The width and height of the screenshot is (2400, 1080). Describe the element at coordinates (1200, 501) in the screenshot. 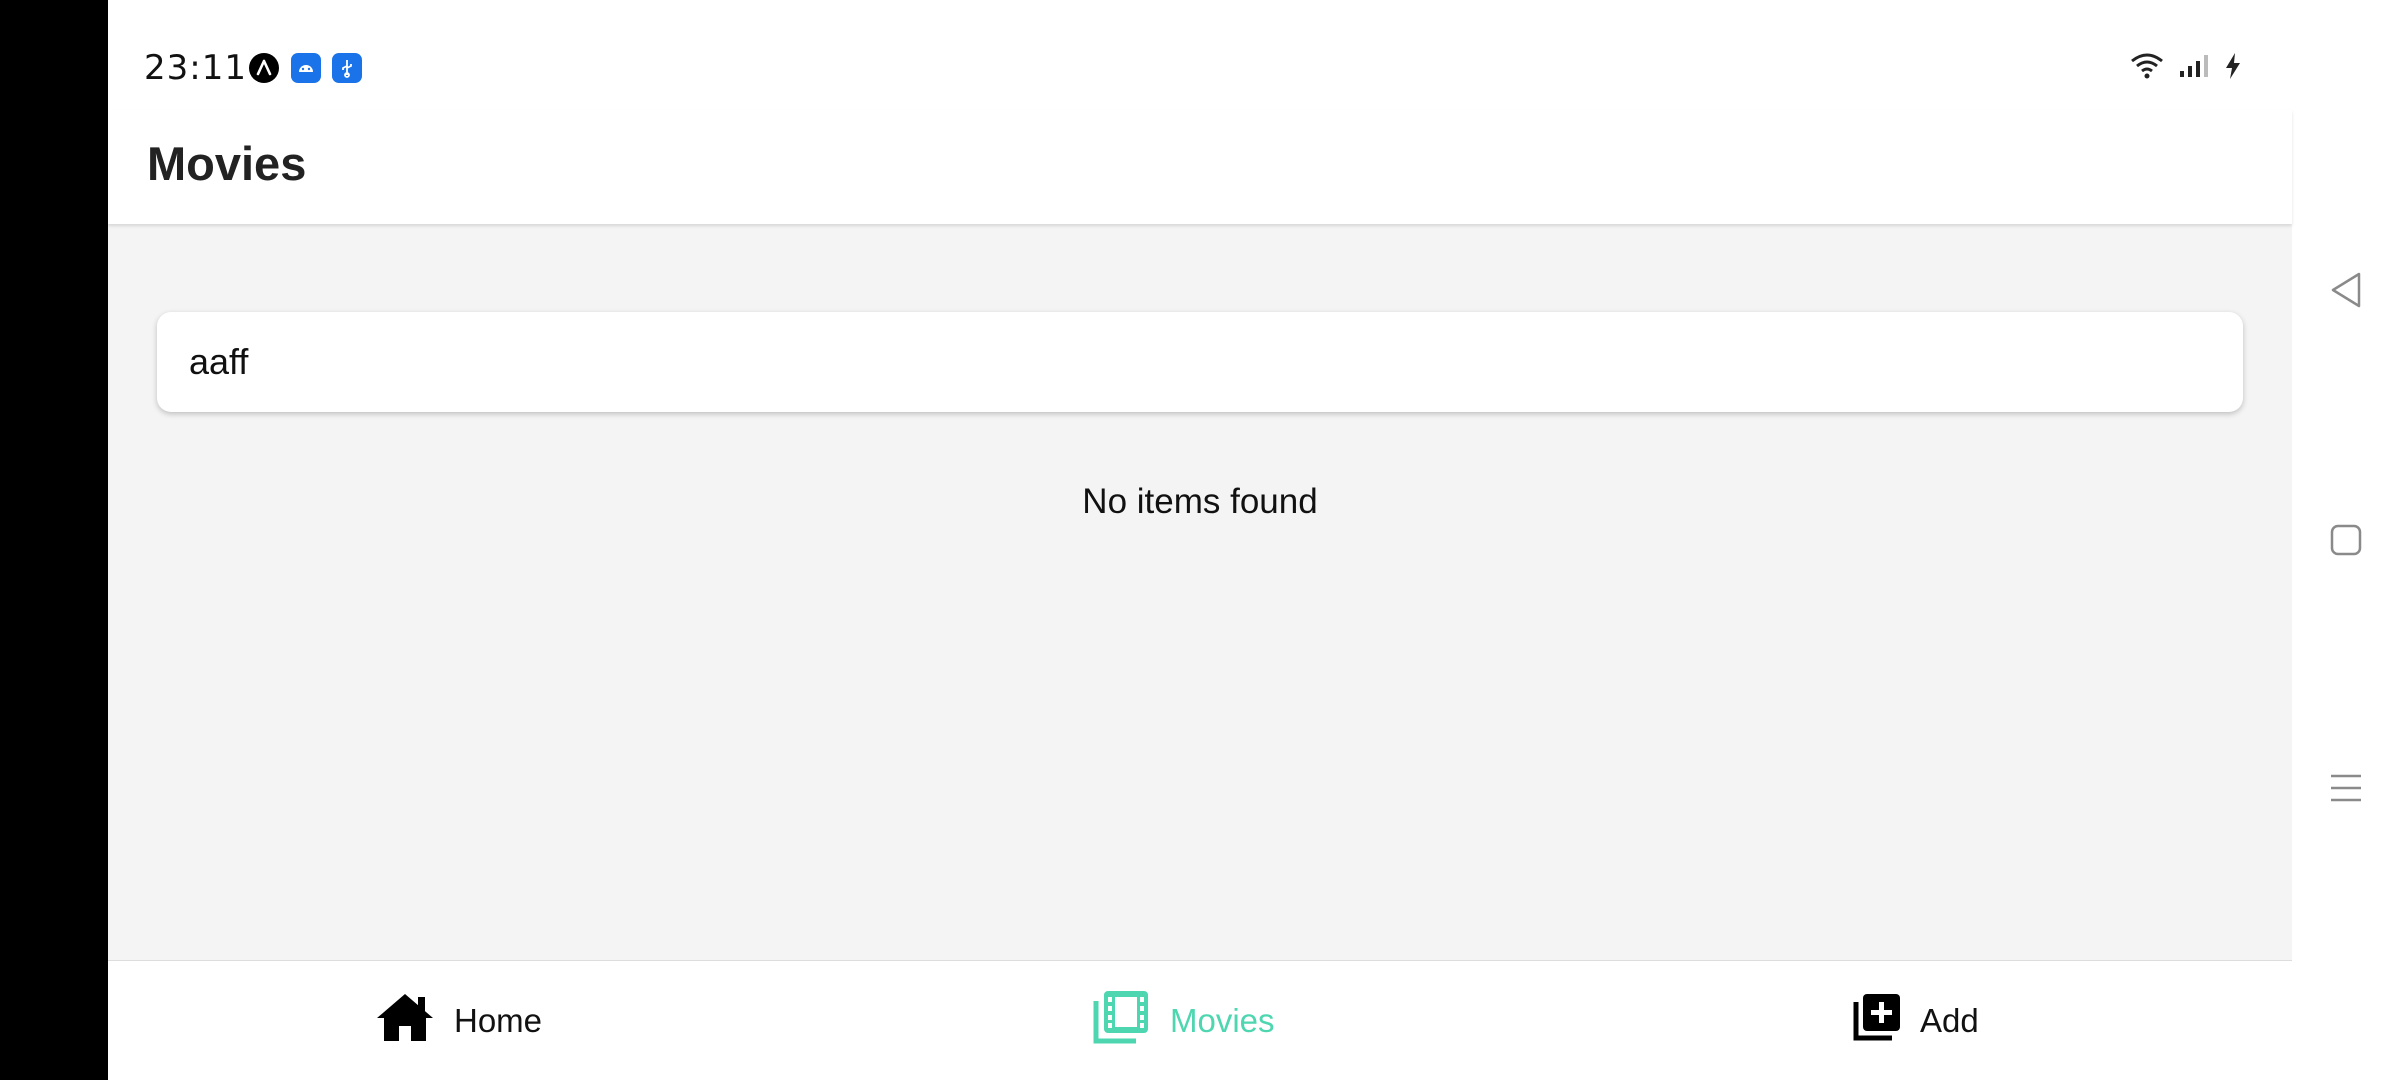

I see `empty-state-message: No items found` at that location.